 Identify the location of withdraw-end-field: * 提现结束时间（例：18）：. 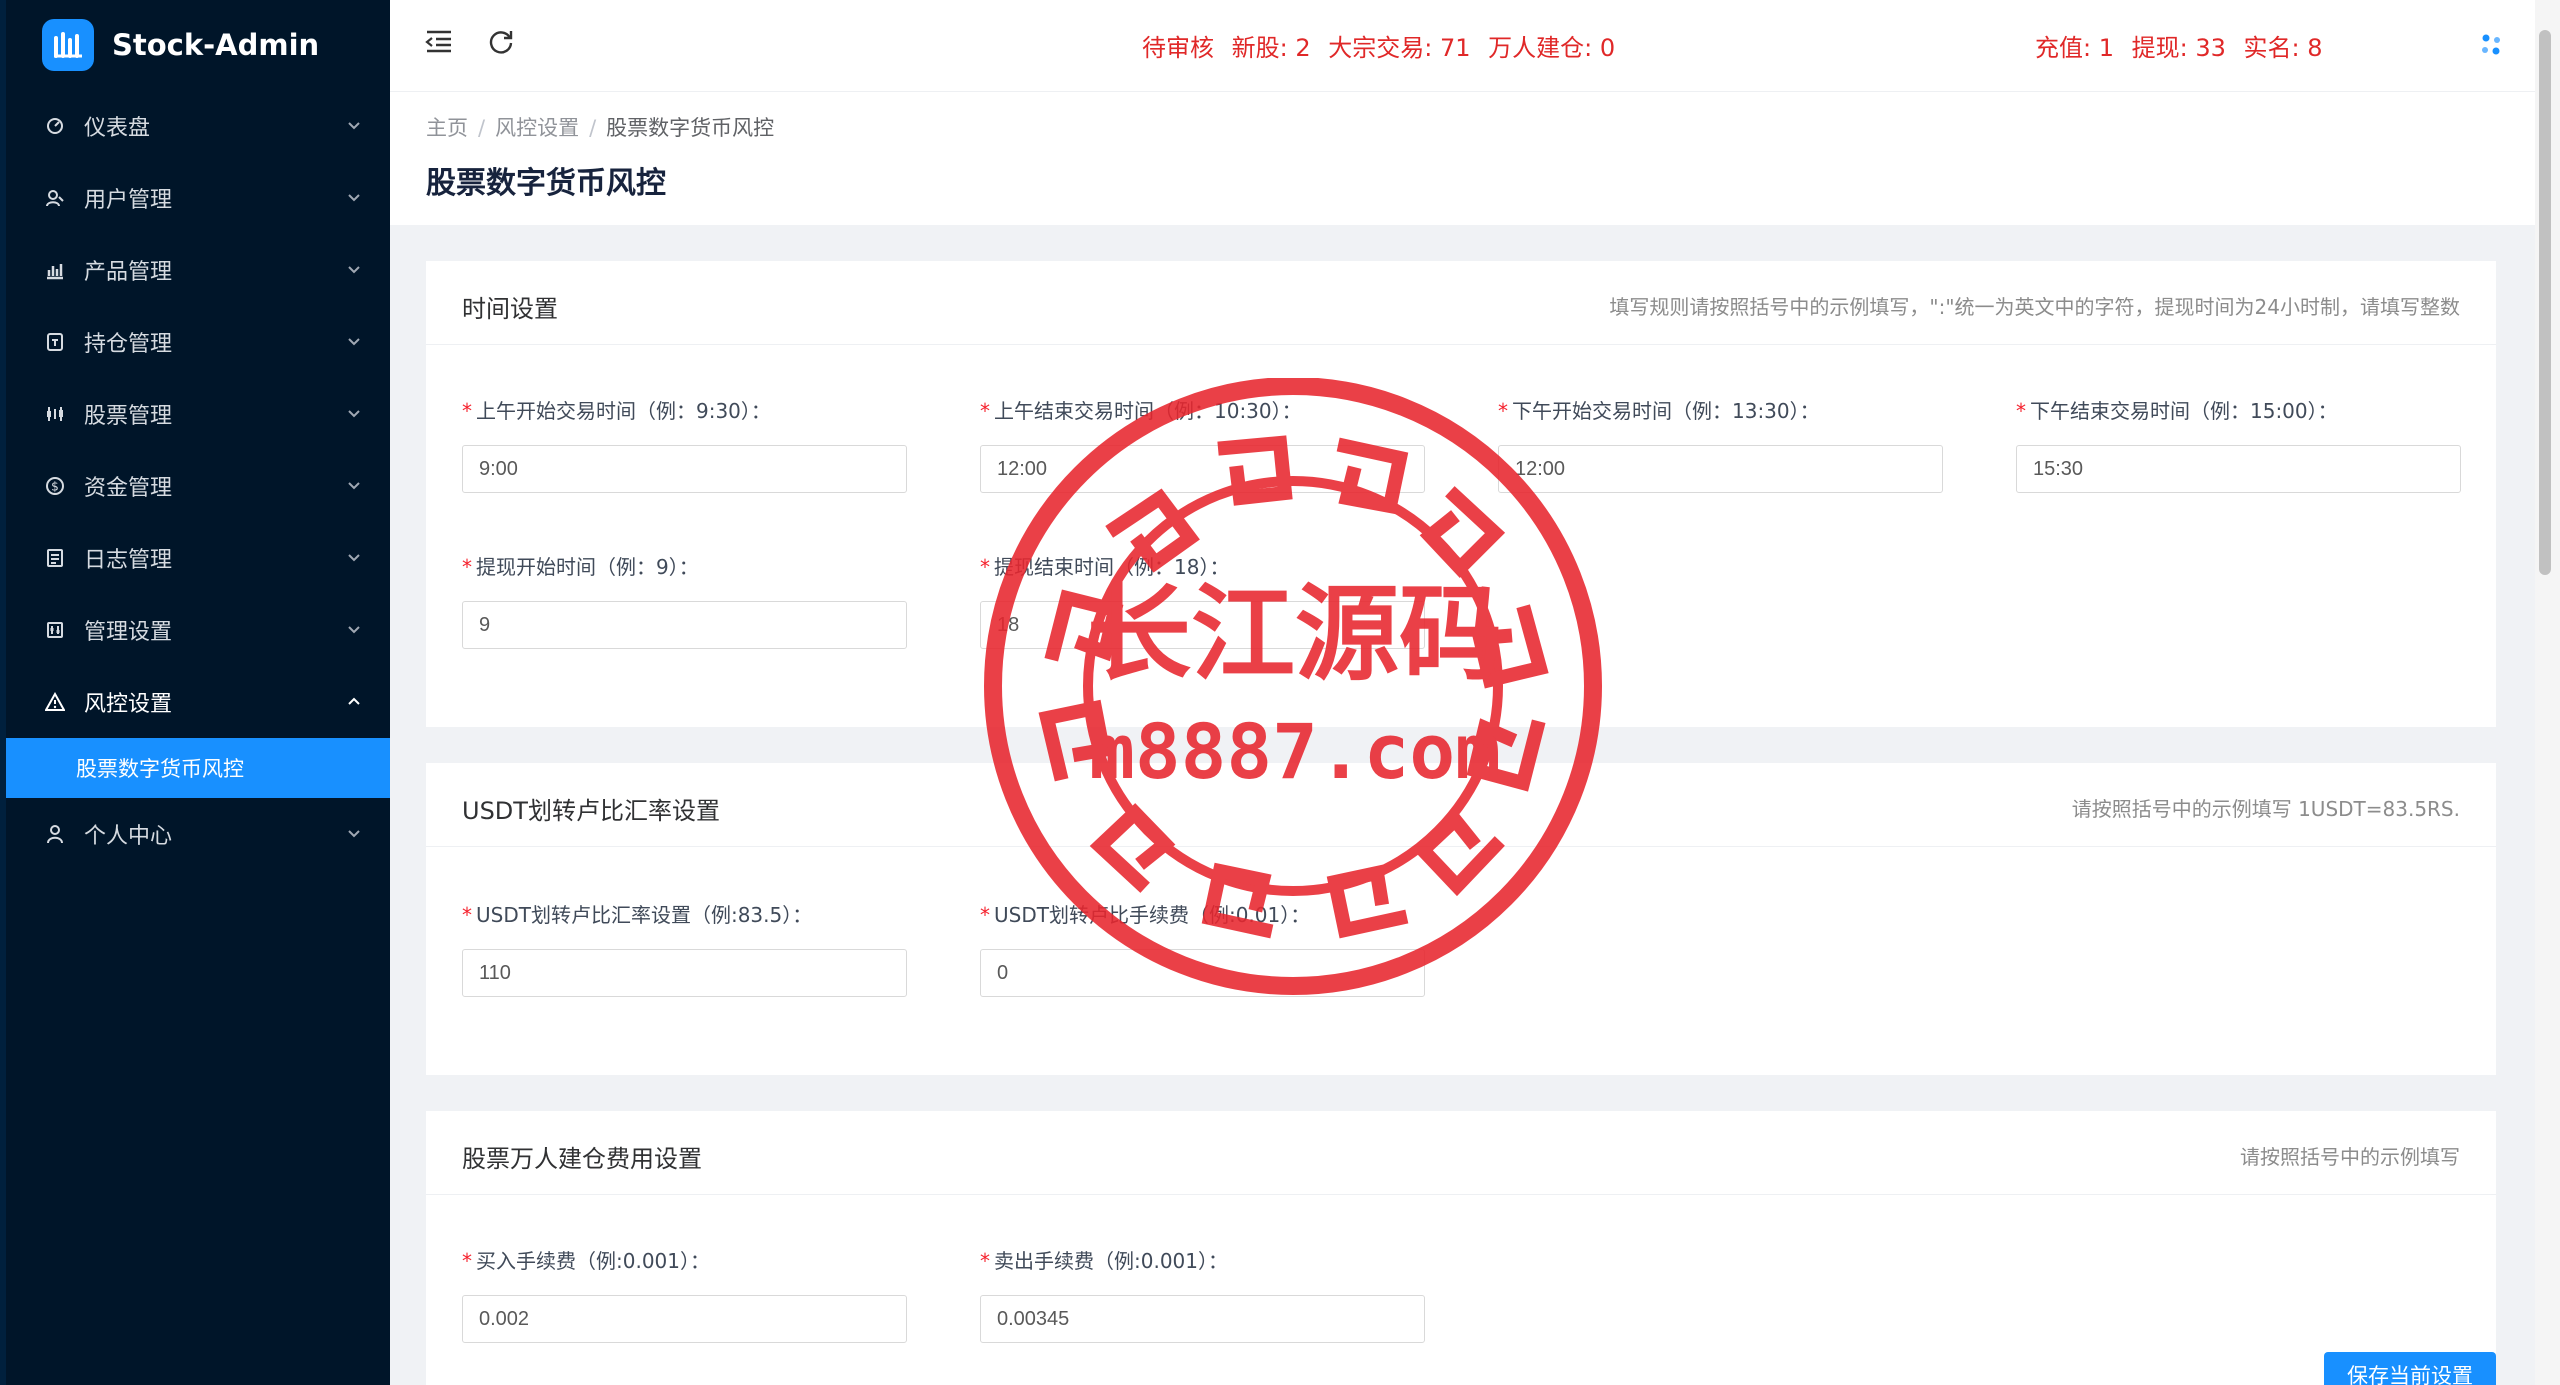
(1202, 600).